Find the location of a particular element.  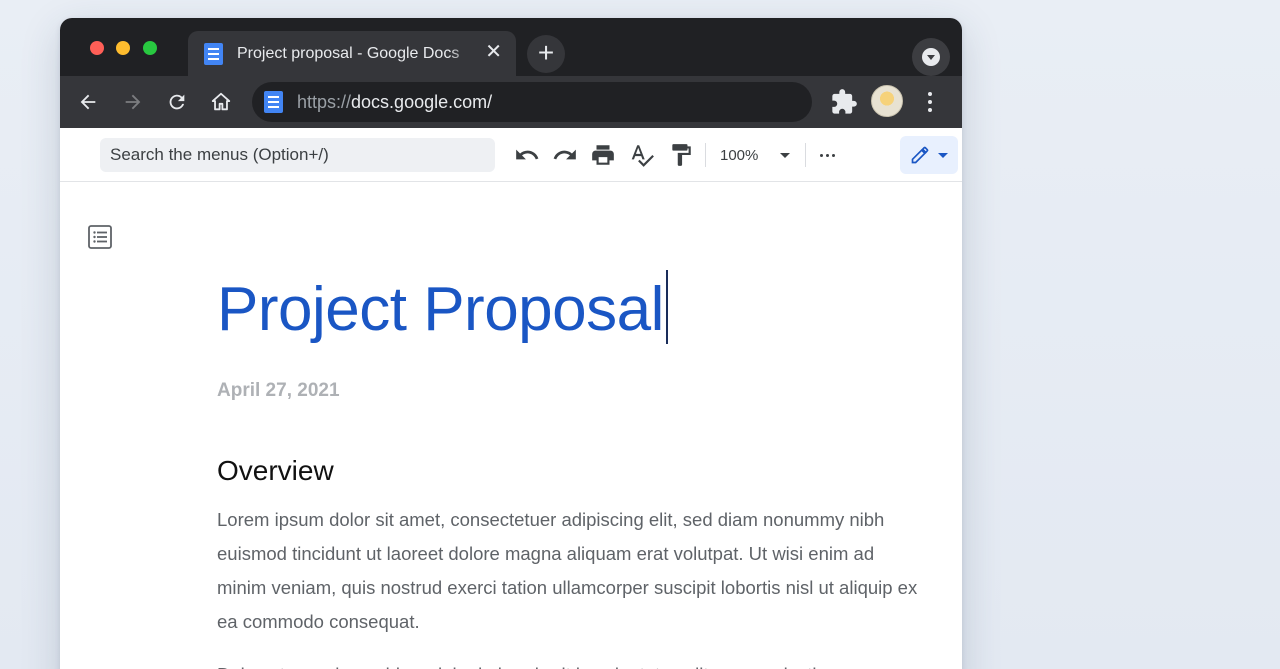

redo-icon is located at coordinates (565, 155).